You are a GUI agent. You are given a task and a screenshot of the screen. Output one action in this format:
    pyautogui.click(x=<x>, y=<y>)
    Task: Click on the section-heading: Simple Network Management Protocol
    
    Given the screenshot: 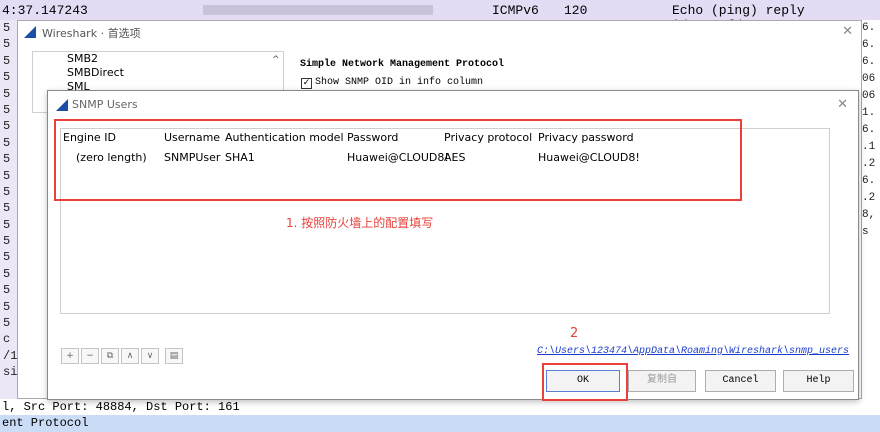 What is the action you would take?
    pyautogui.click(x=402, y=64)
    